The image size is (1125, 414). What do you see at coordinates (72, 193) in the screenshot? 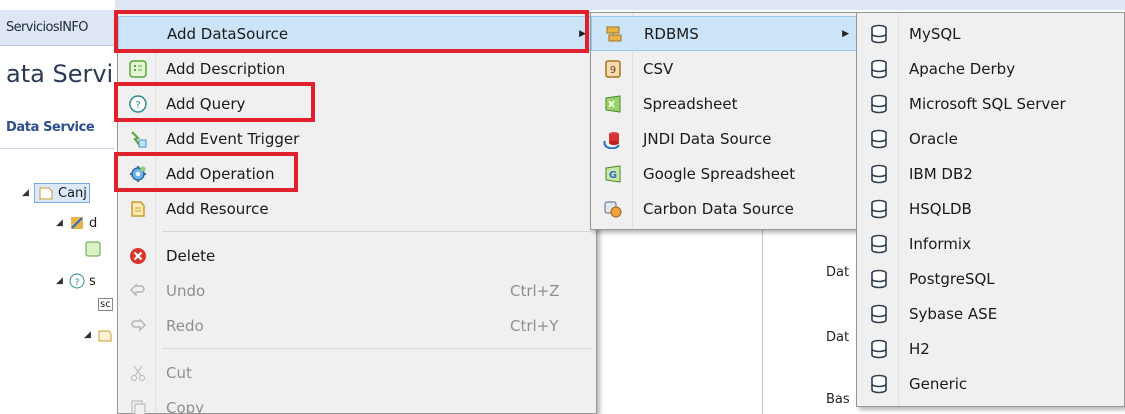
I see `tree-node-label: Canj` at bounding box center [72, 193].